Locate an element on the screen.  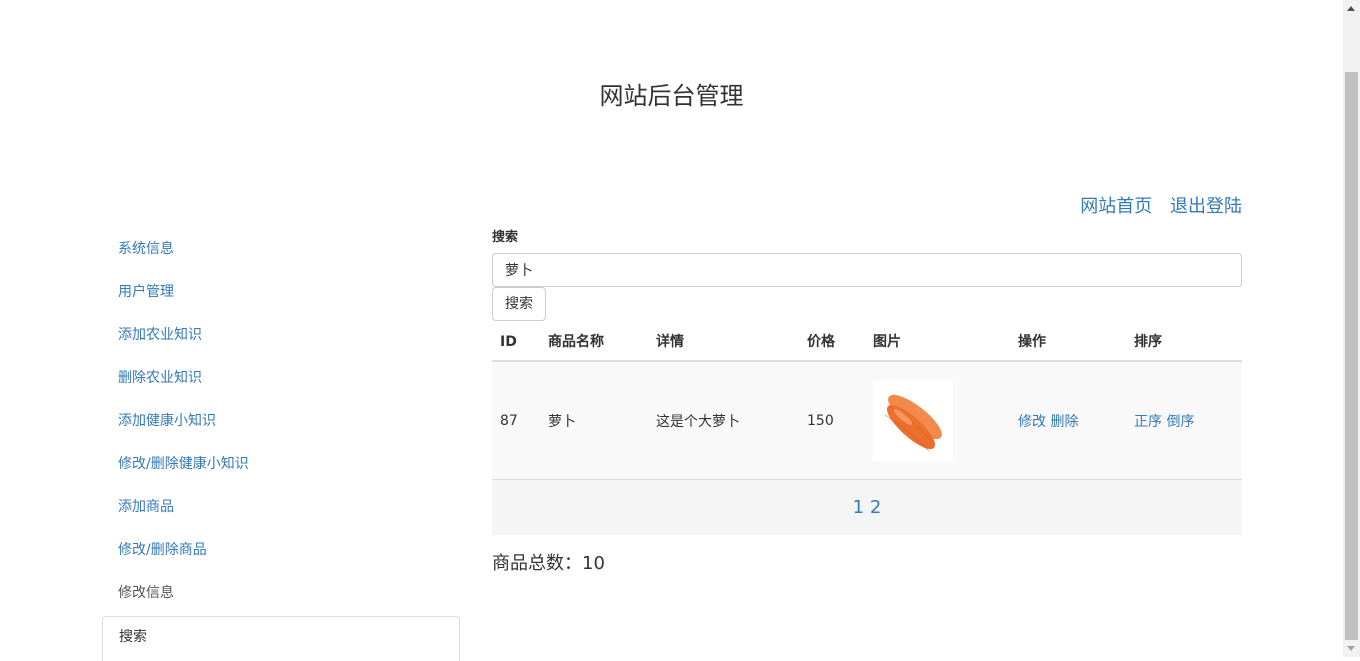
cell-detail: 这是个大萝卜 is located at coordinates (723, 420).